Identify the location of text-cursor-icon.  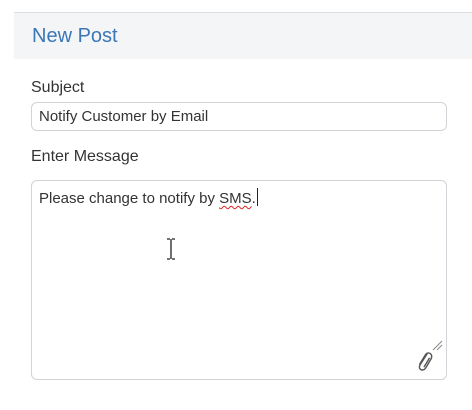
(171, 249).